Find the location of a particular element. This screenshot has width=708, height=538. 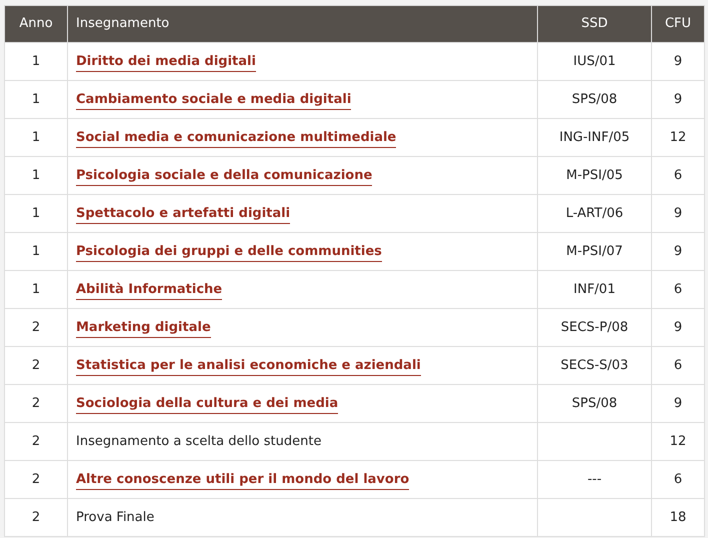

column-header: Insegnamento is located at coordinates (303, 24).